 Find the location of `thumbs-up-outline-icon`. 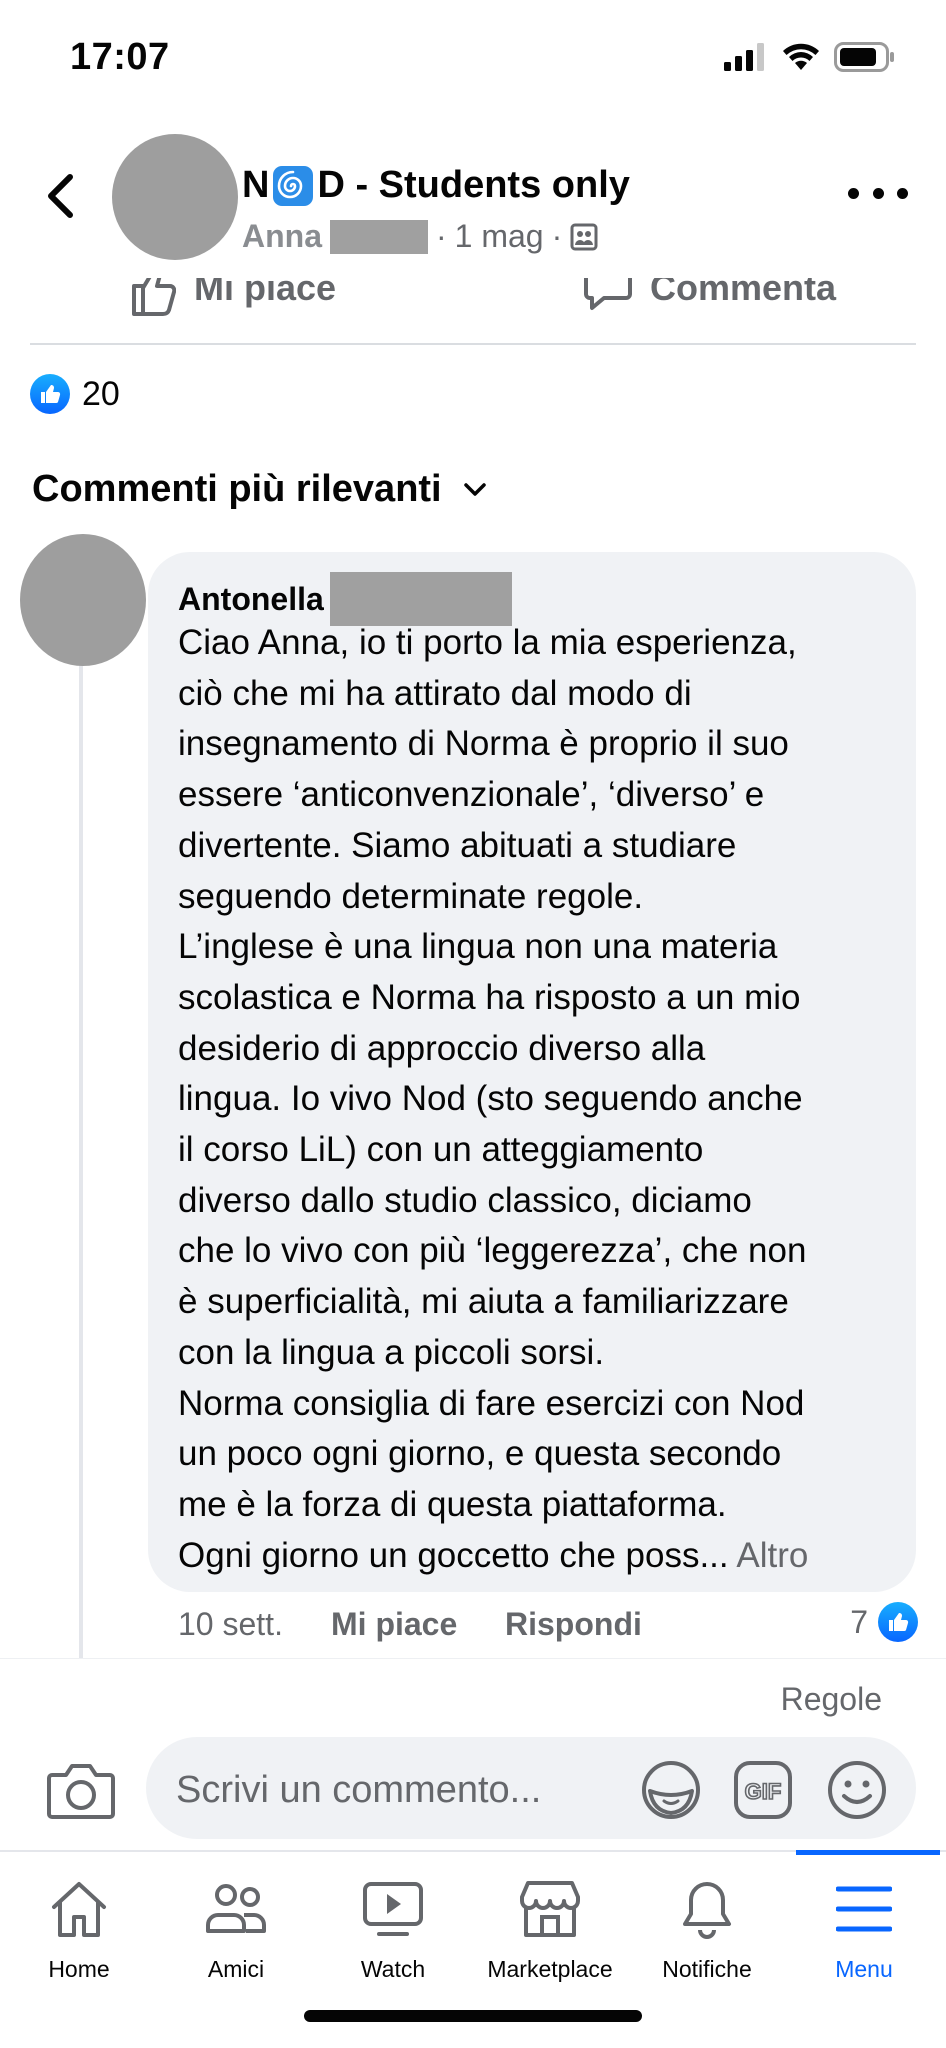

thumbs-up-outline-icon is located at coordinates (154, 297).